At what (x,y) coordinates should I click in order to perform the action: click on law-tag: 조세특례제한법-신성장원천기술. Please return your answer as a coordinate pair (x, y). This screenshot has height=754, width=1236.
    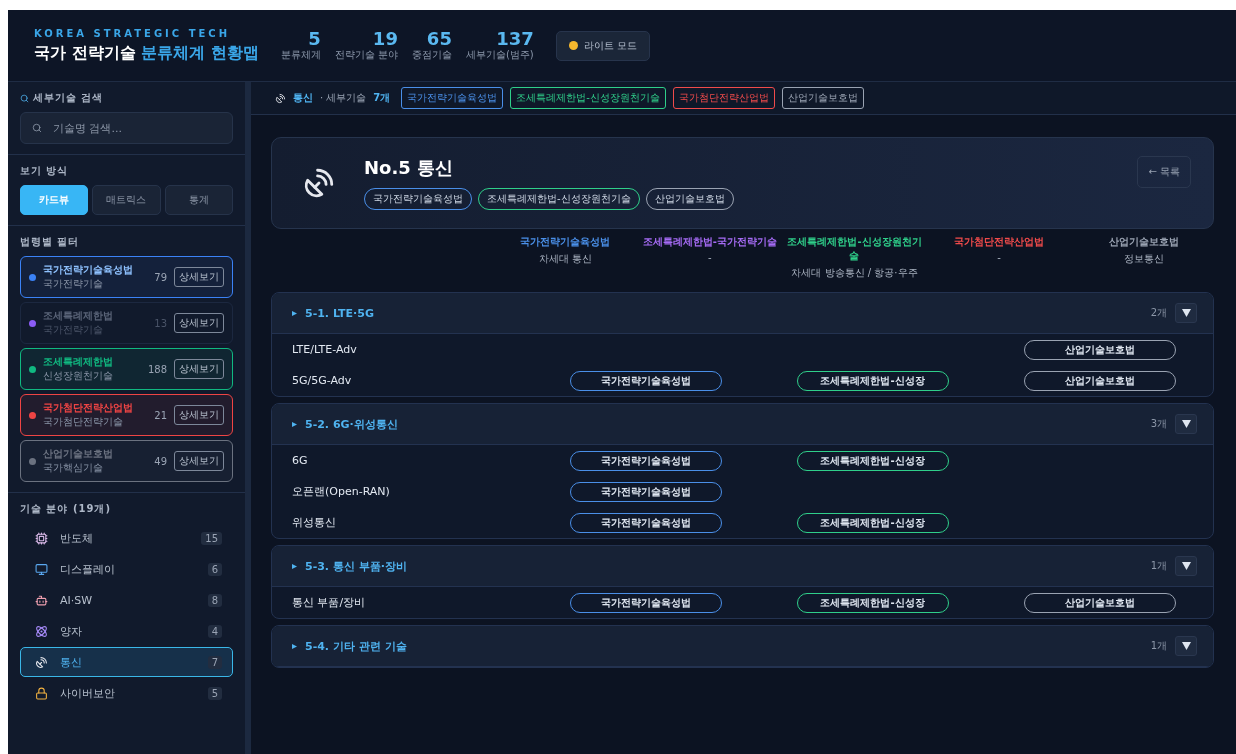
    Looking at the image, I should click on (588, 98).